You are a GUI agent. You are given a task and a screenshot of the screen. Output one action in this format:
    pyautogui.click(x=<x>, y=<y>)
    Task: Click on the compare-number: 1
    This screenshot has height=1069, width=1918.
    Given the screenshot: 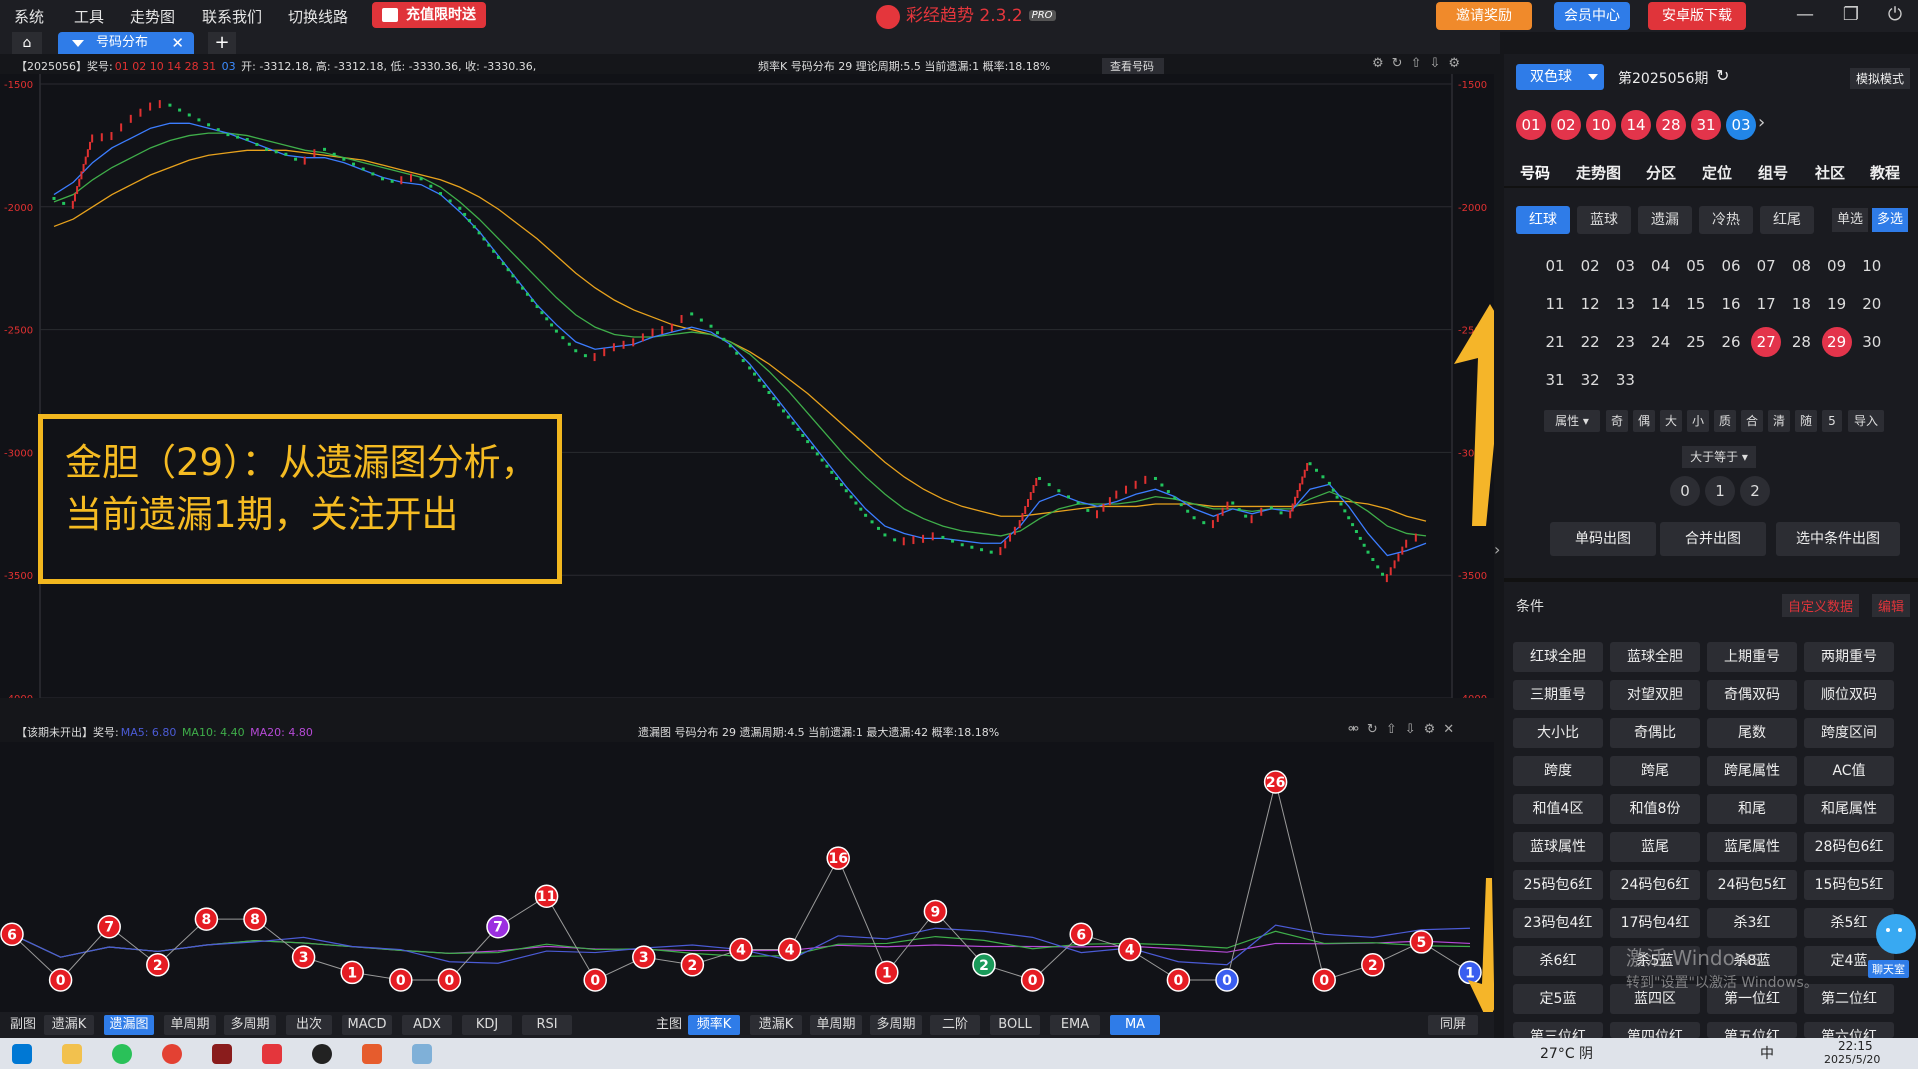 What is the action you would take?
    pyautogui.click(x=1720, y=491)
    